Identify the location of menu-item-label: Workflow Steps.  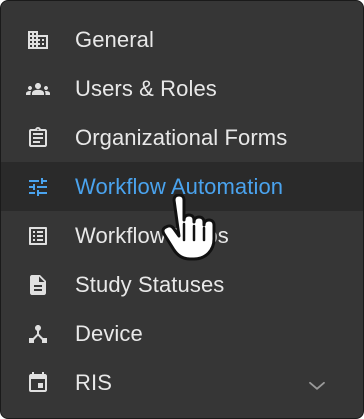
(152, 235).